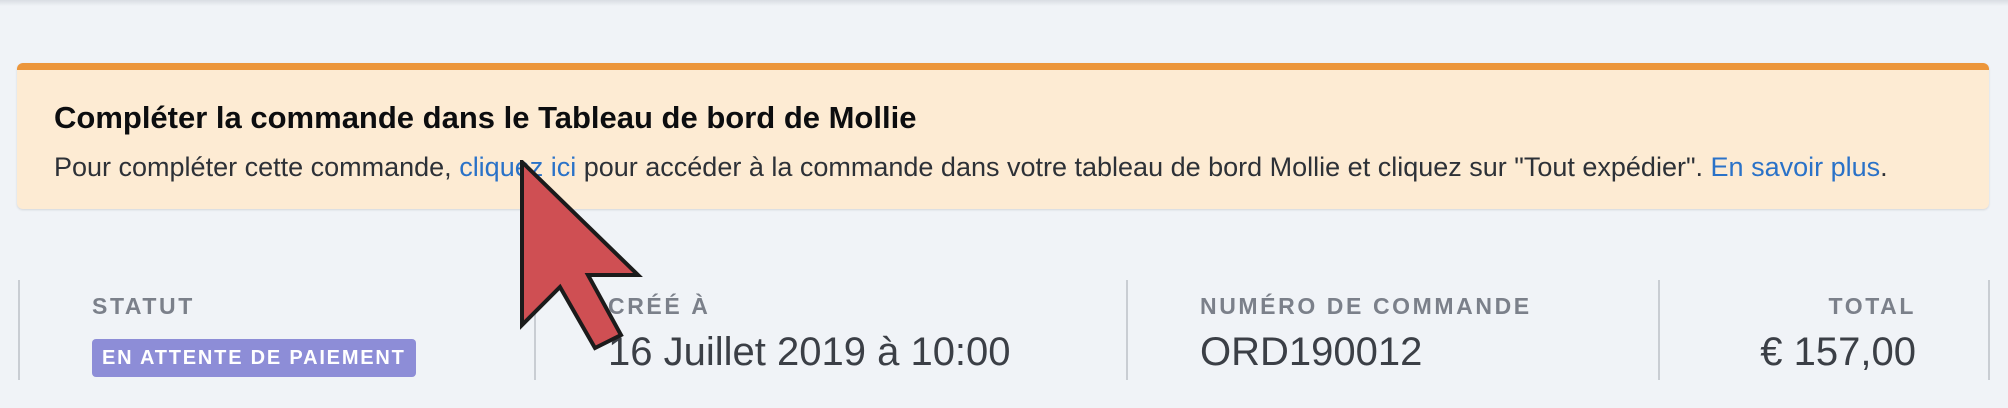 This screenshot has width=2008, height=408. I want to click on learn-more-link: En savoir plus, so click(1796, 167).